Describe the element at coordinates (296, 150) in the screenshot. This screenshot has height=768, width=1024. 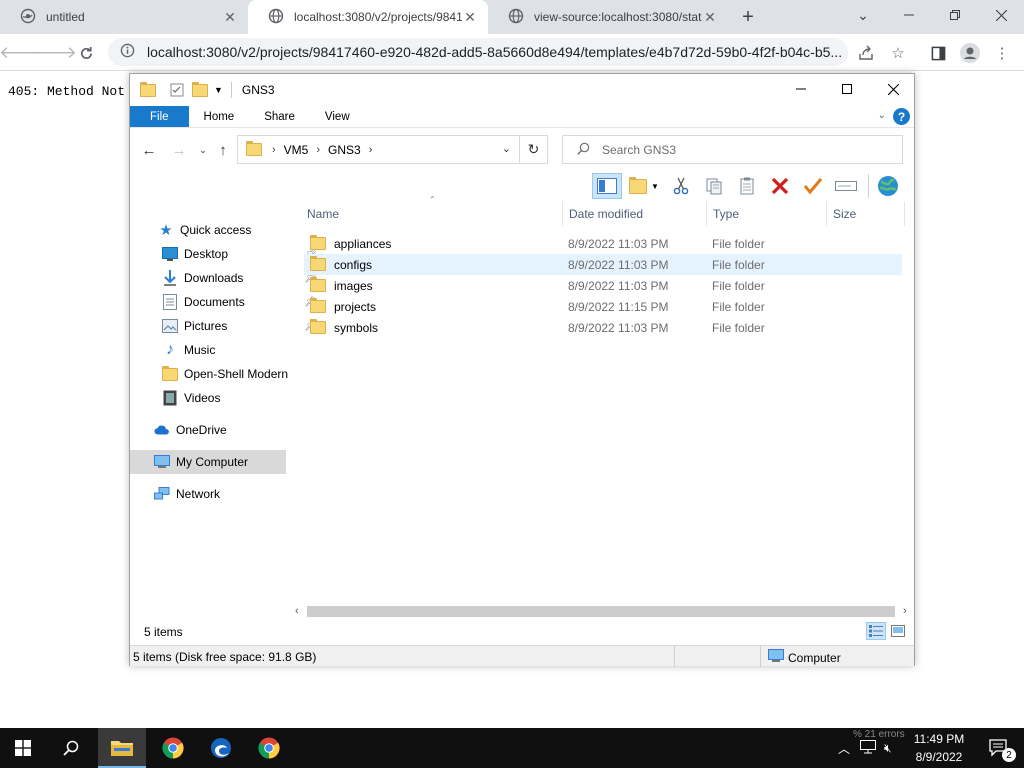
I see `breadcrumb-vm5: VM5` at that location.